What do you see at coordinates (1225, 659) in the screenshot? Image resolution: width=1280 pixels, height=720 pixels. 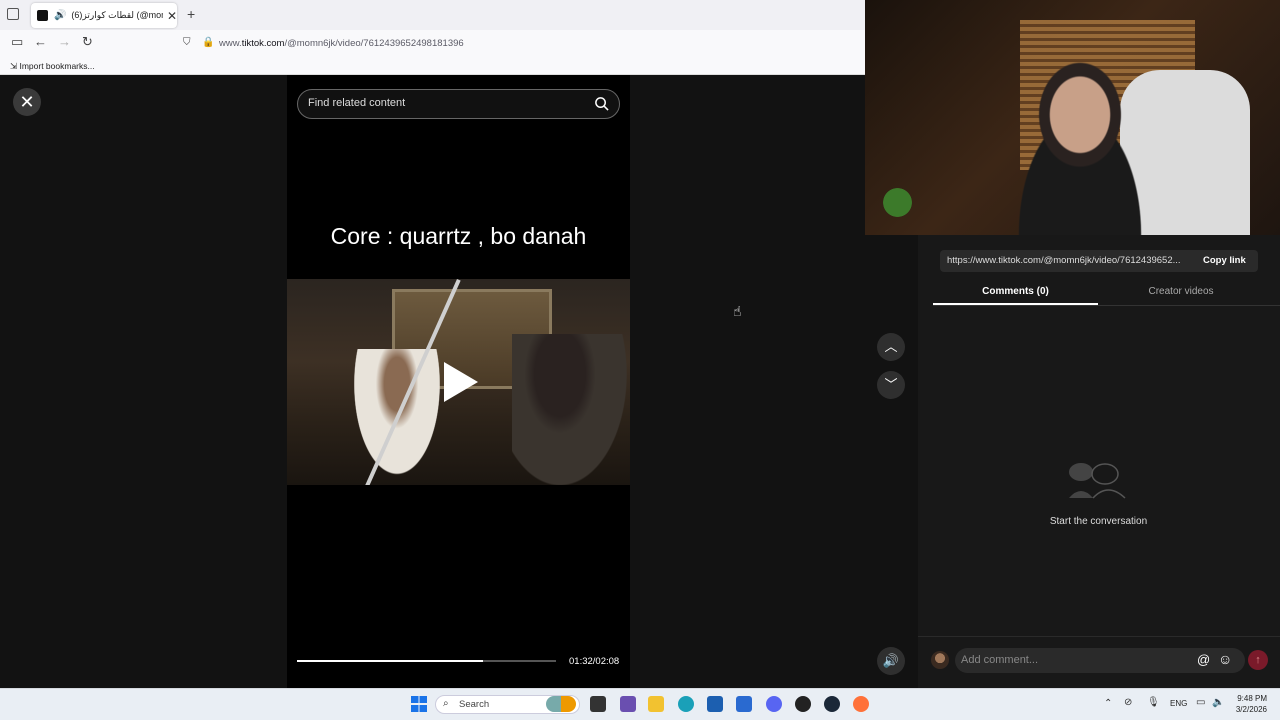 I see `emoji-icon: ☺` at bounding box center [1225, 659].